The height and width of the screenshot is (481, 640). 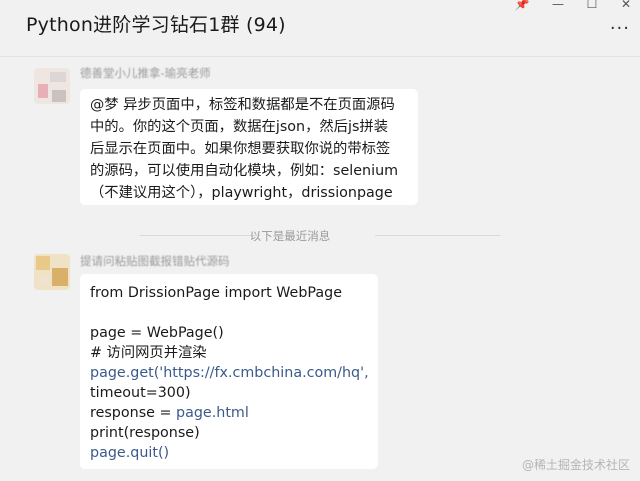 I want to click on sender-name: 提请问粘贴图截报错贴代源码, so click(x=155, y=261).